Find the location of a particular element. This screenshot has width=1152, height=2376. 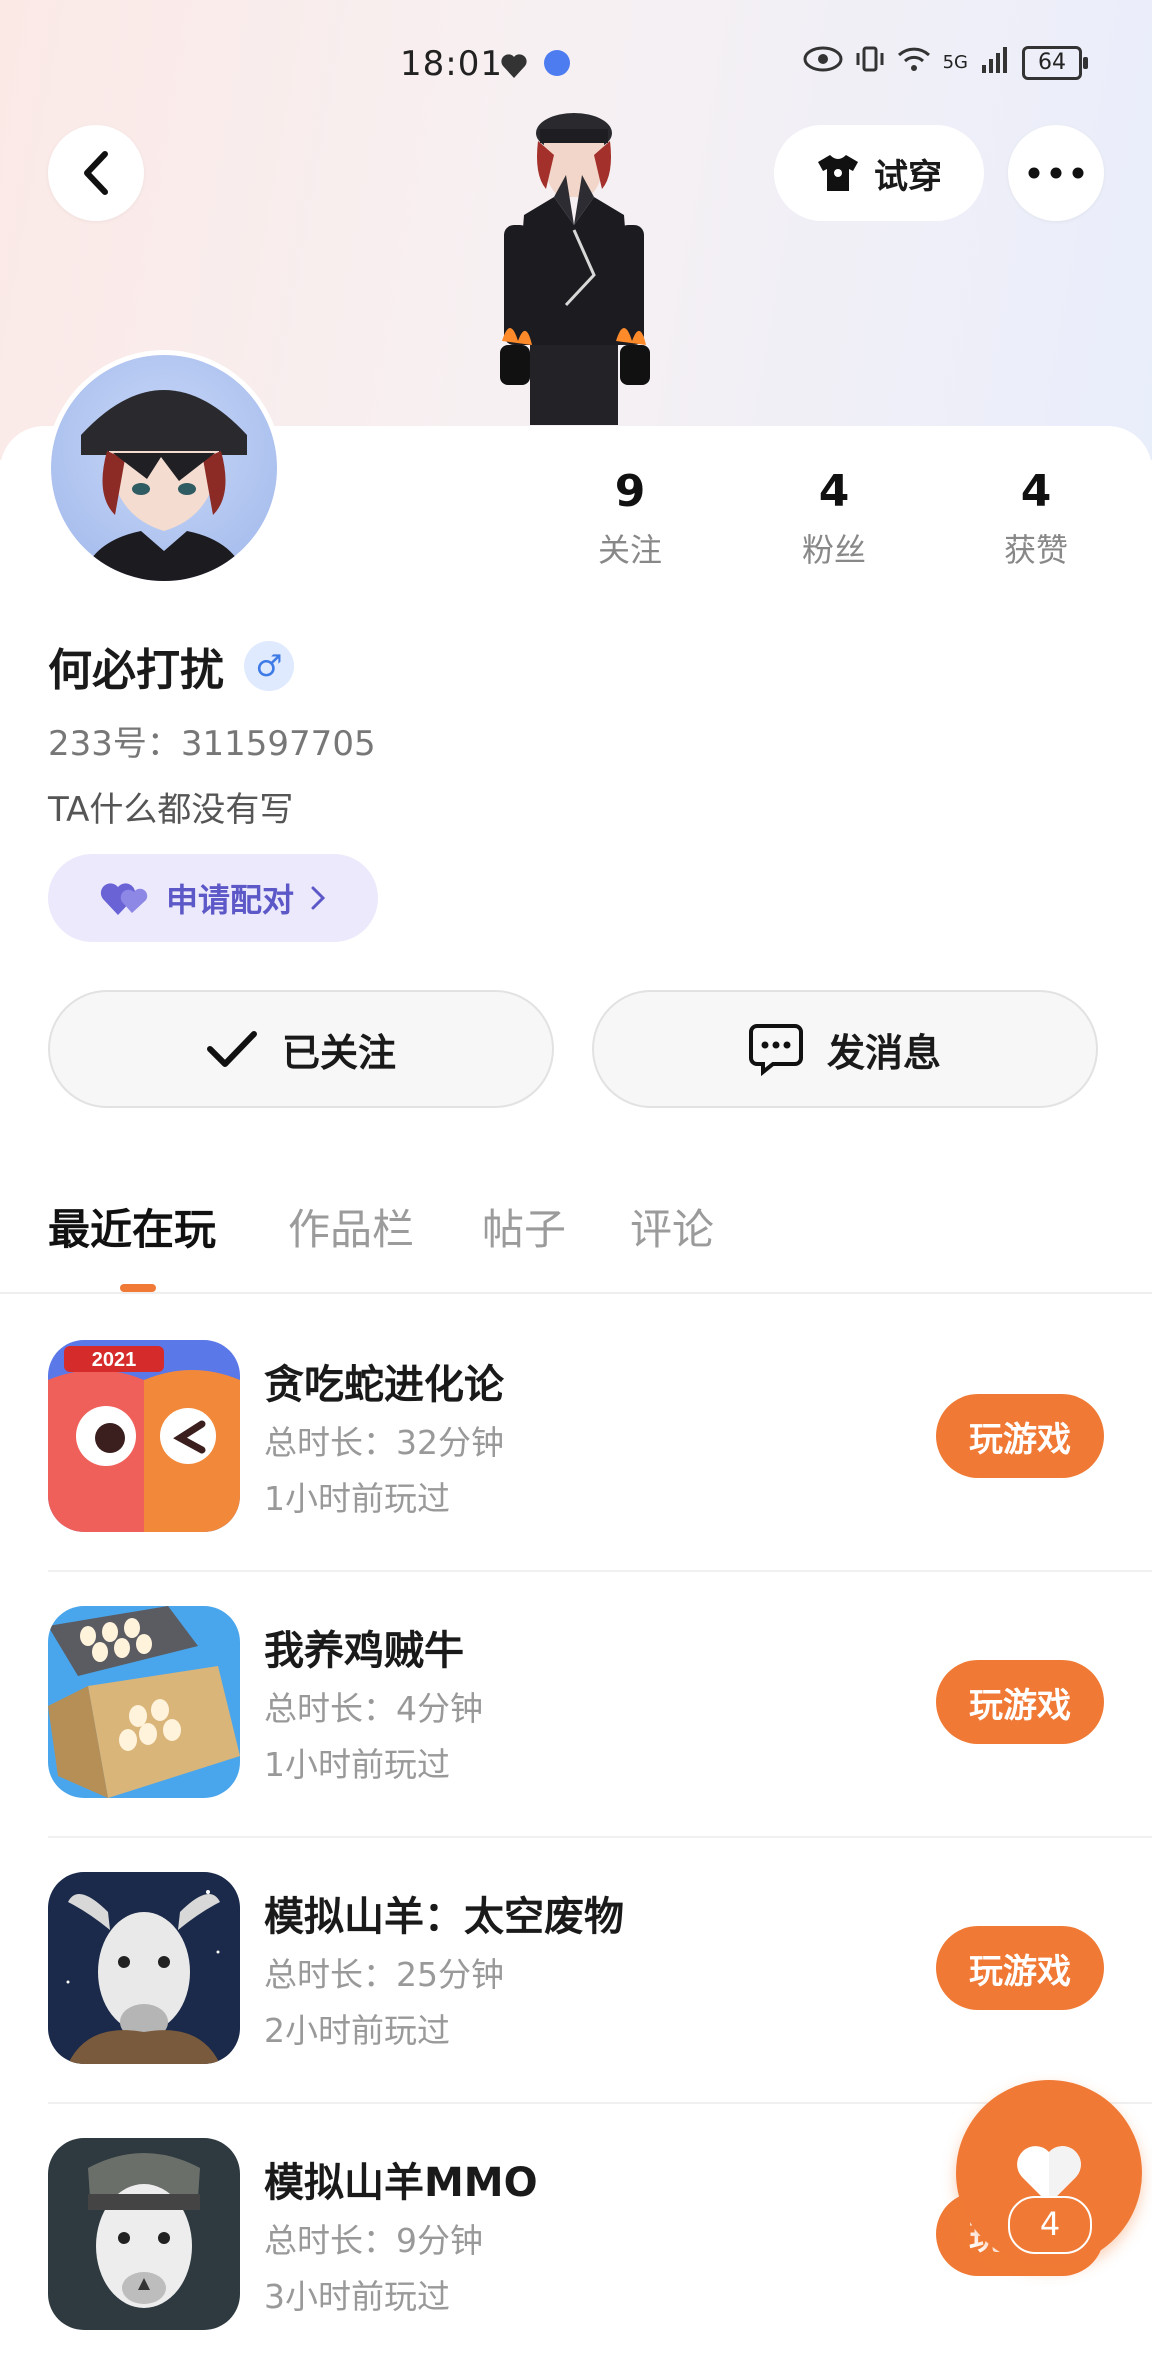

wifi-icon is located at coordinates (914, 62).